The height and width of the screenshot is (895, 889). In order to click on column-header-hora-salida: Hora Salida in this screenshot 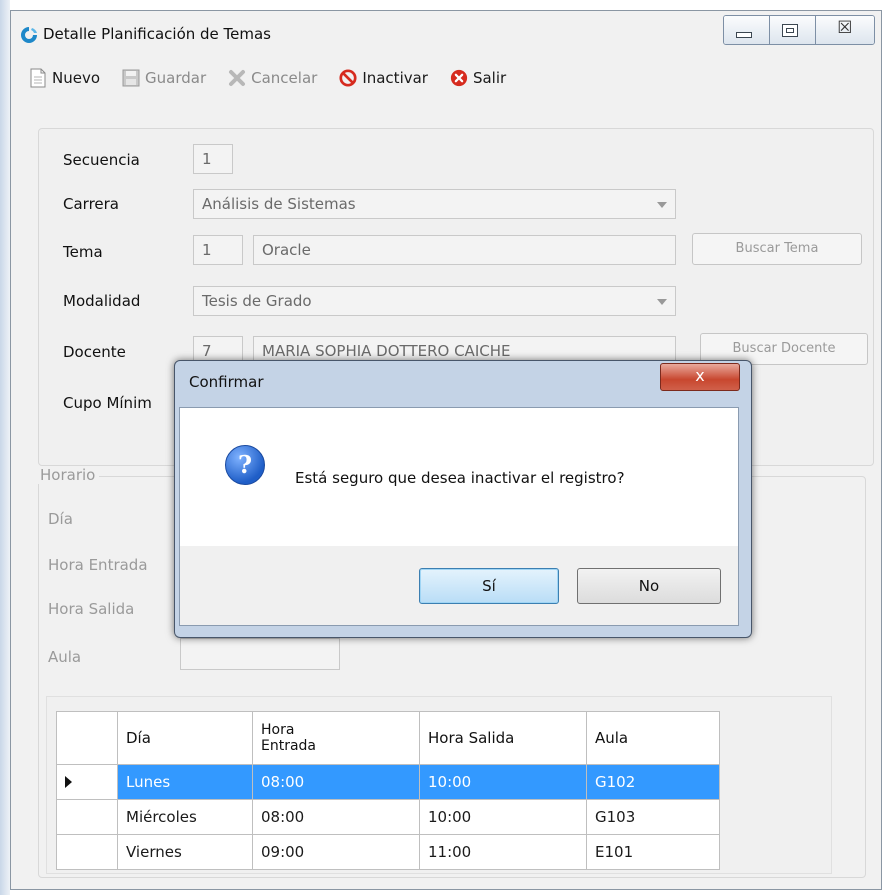, I will do `click(503, 738)`.